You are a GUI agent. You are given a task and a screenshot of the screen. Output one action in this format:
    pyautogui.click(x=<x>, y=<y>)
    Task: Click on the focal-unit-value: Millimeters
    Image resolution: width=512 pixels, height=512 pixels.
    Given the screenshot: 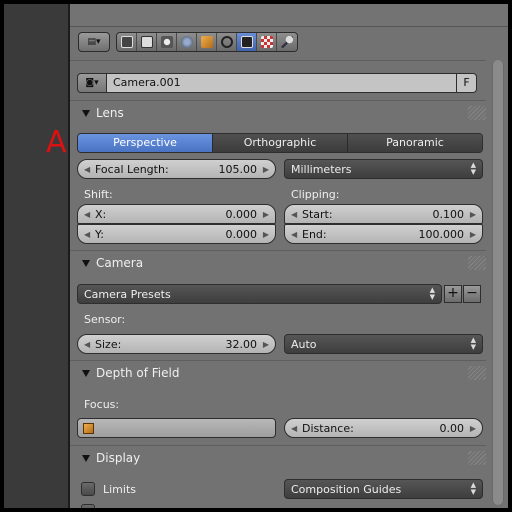 What is the action you would take?
    pyautogui.click(x=321, y=169)
    